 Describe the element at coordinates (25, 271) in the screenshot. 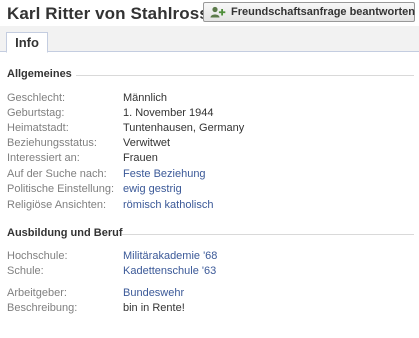

I see `row-label: Schule:` at that location.